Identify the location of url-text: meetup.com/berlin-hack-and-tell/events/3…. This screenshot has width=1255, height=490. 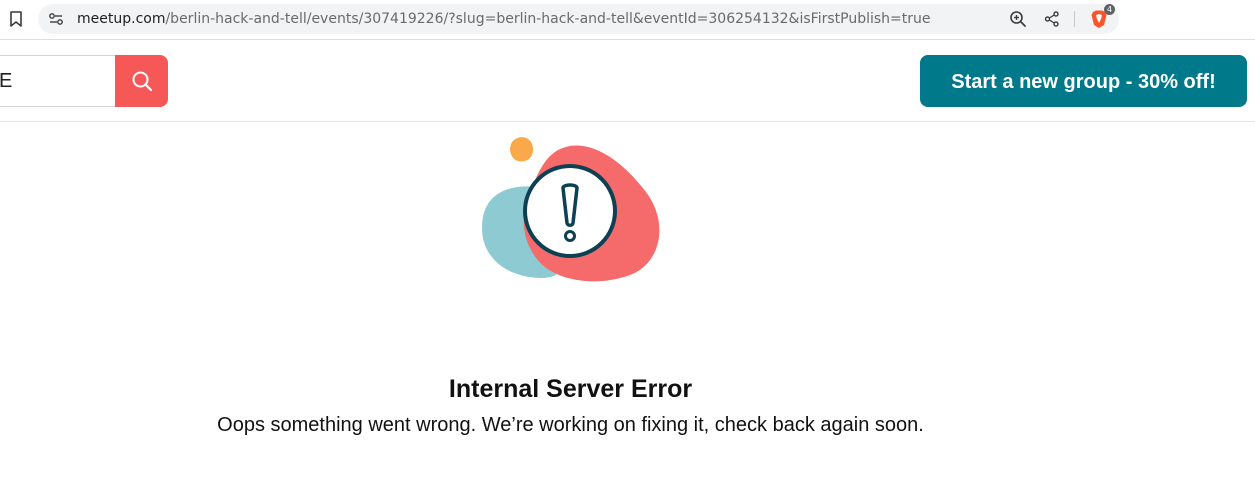
(504, 19).